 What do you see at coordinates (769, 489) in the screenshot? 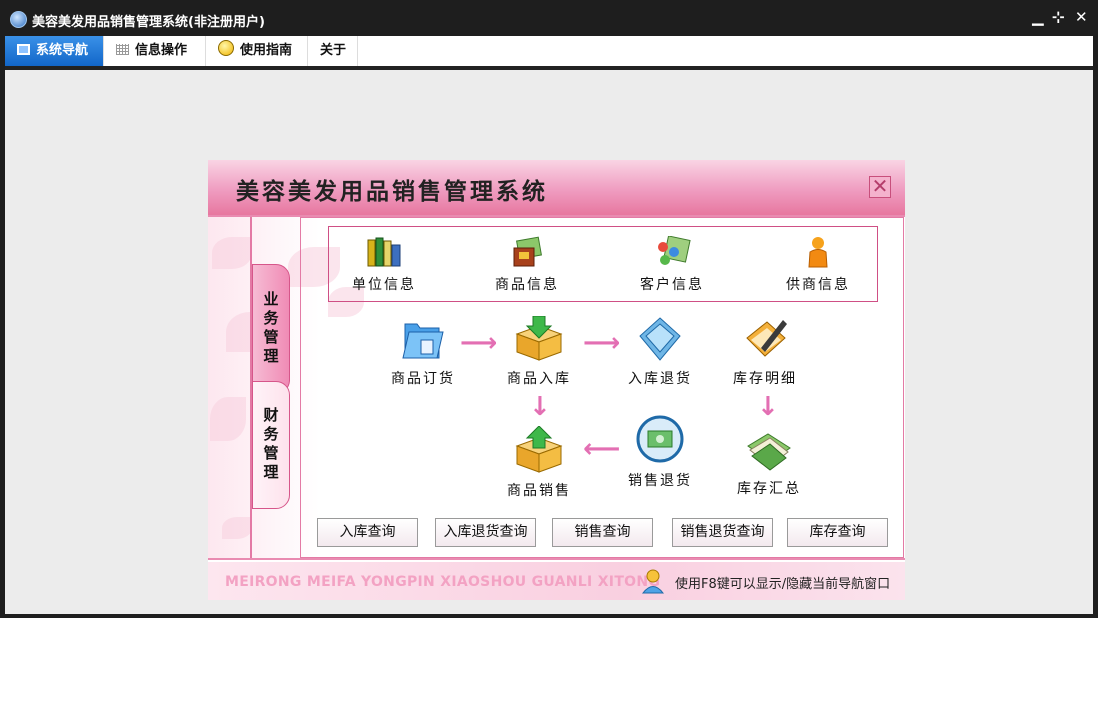
I see `inventory-summary-label: 库存汇总` at bounding box center [769, 489].